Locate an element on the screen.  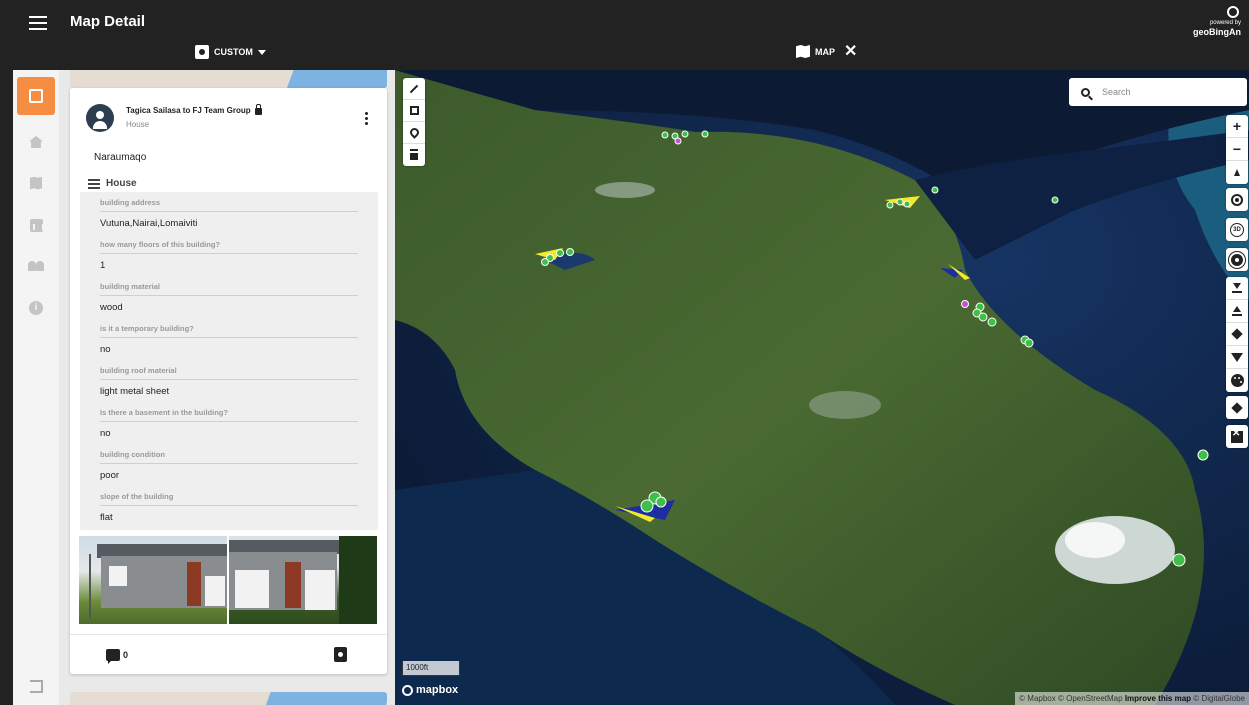
settings-control is located at coordinates (1237, 259).